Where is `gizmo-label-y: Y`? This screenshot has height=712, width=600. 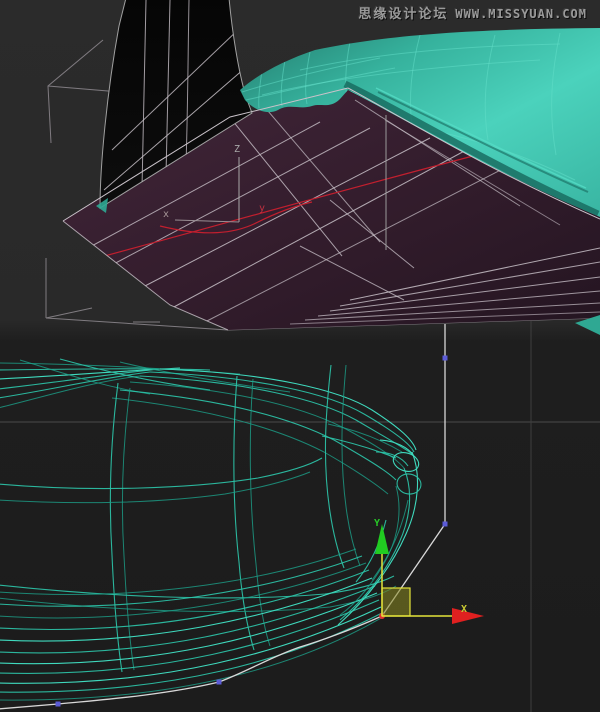 gizmo-label-y: Y is located at coordinates (377, 523).